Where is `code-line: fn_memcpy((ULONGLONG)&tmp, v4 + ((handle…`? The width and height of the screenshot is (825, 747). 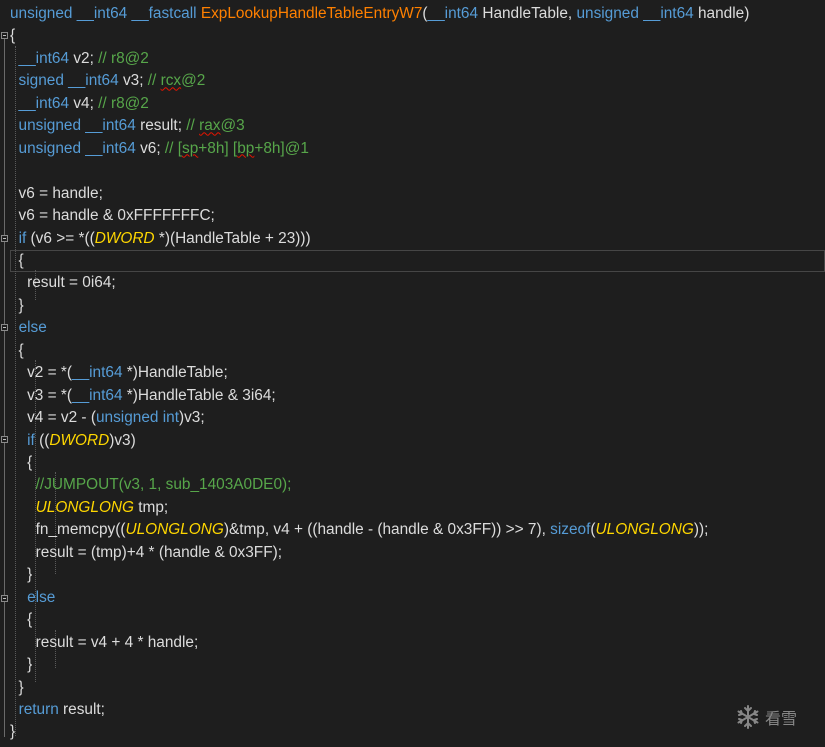 code-line: fn_memcpy((ULONGLONG)&tmp, v4 + ((handle… is located at coordinates (359, 530).